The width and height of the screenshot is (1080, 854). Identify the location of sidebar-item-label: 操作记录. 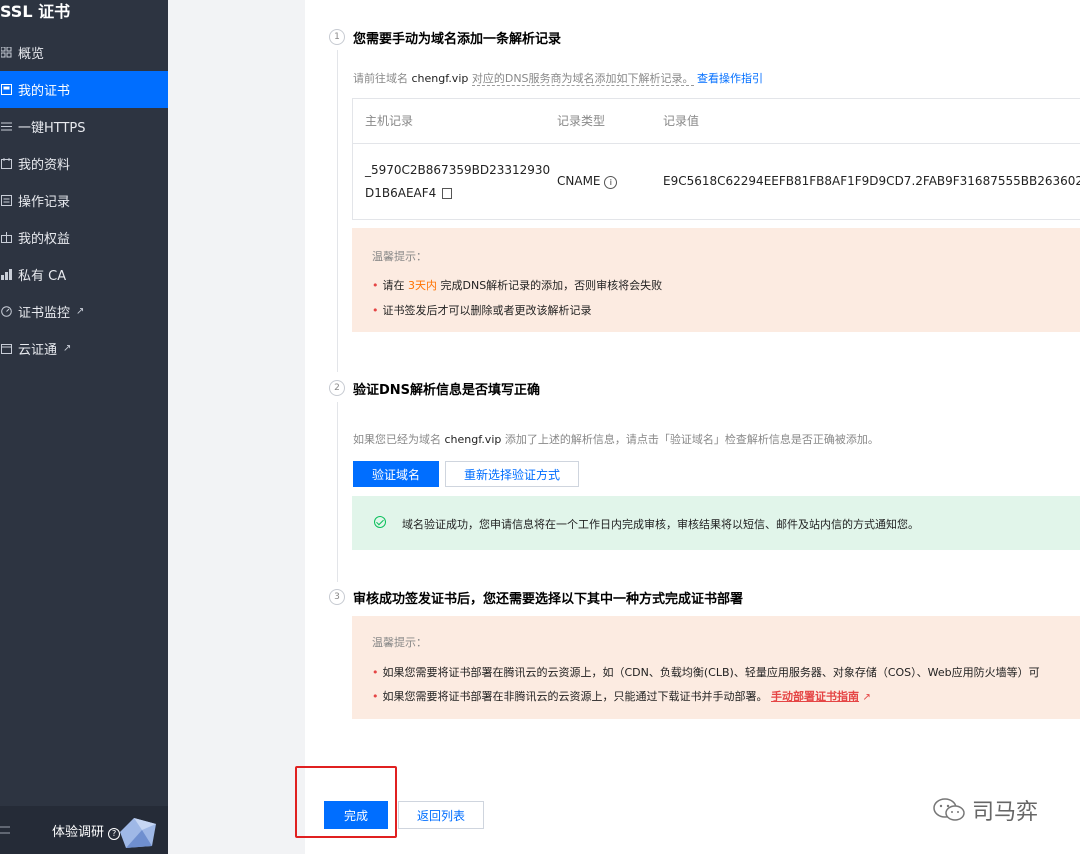
(44, 202).